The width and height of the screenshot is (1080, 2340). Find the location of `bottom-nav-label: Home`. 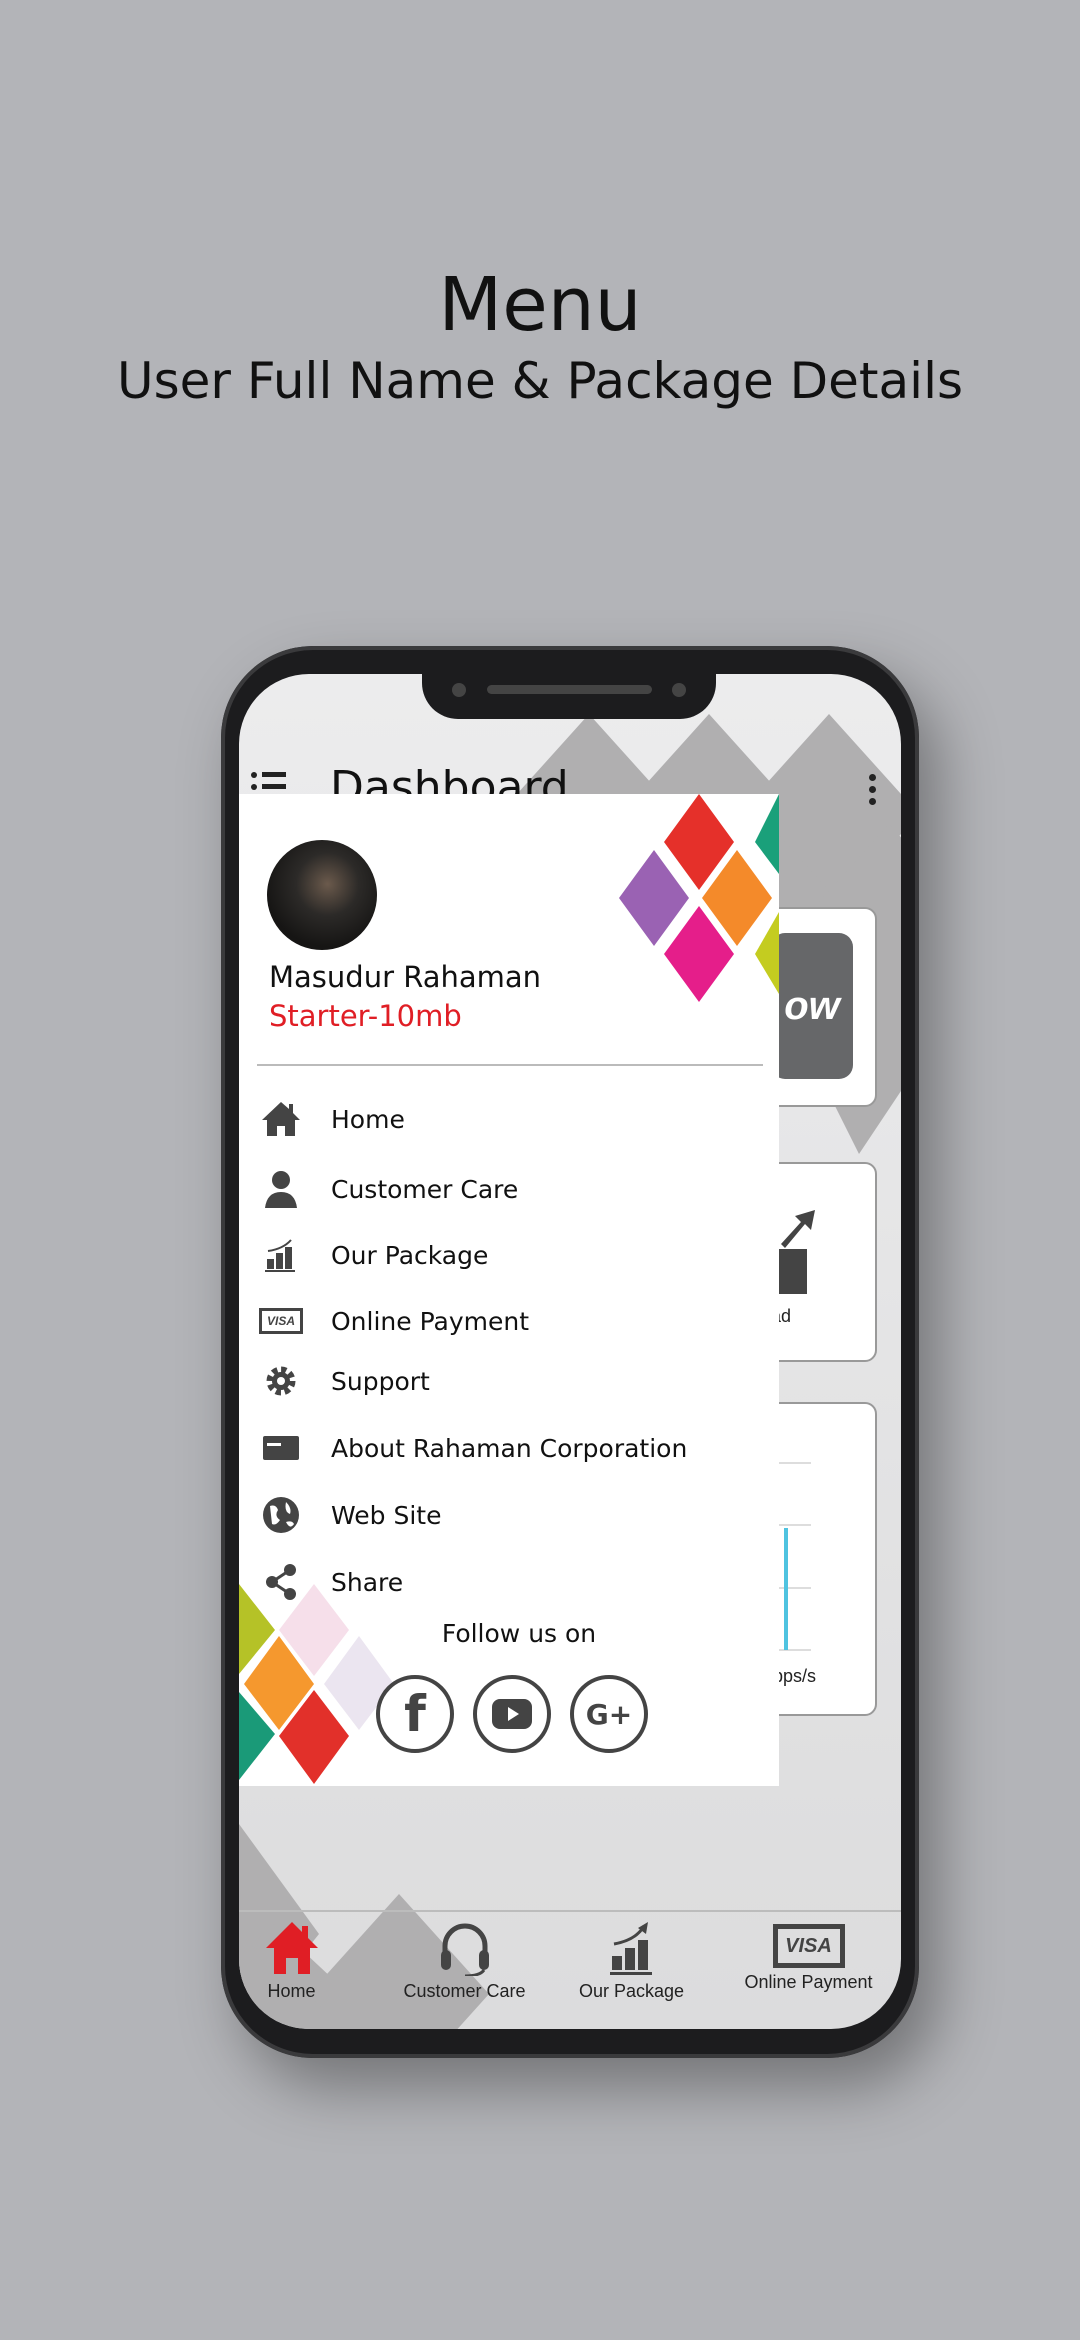

bottom-nav-label: Home is located at coordinates (291, 1991).